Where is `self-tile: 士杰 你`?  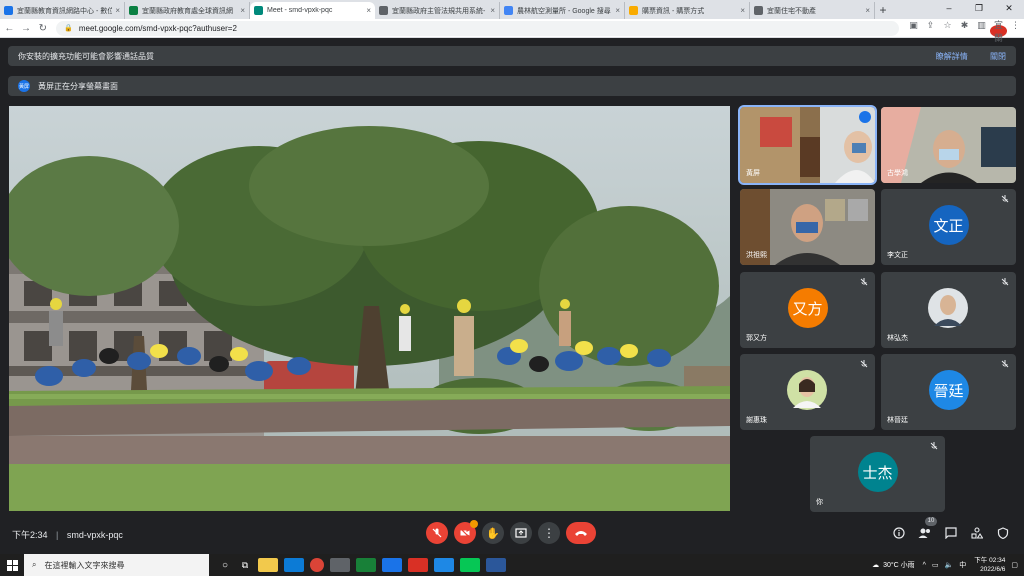
self-tile: 士杰 你 is located at coordinates (877, 474).